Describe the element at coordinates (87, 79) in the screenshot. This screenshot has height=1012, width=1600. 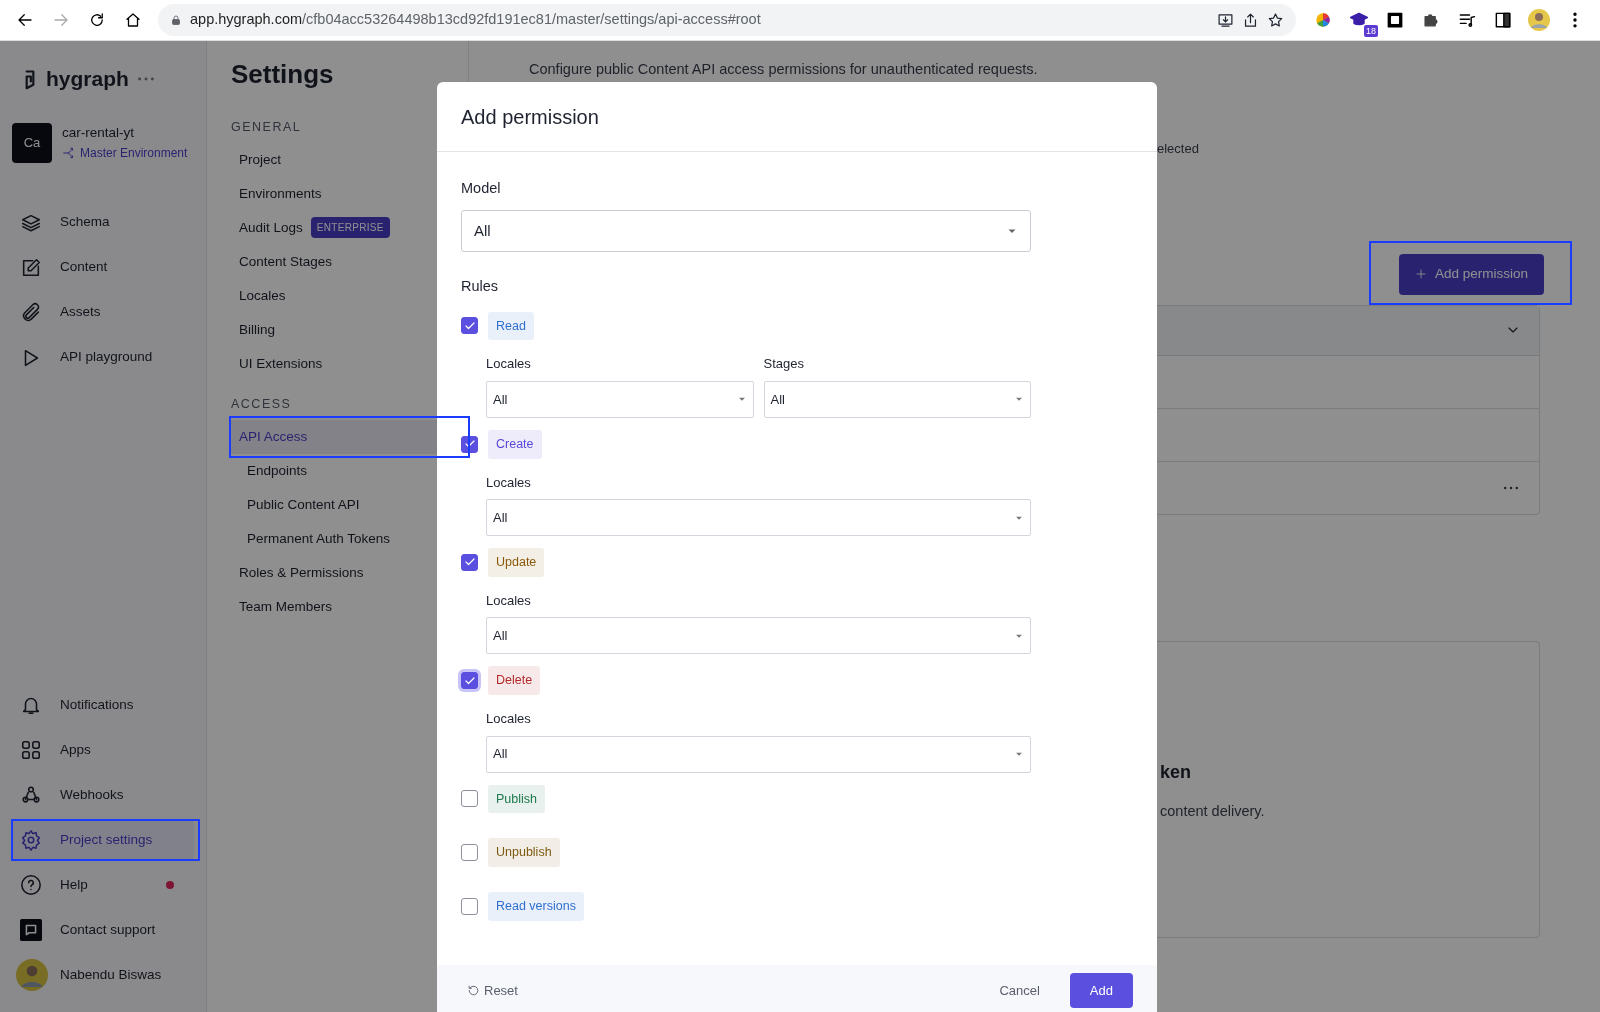
I see `logo-text: hygraph` at that location.